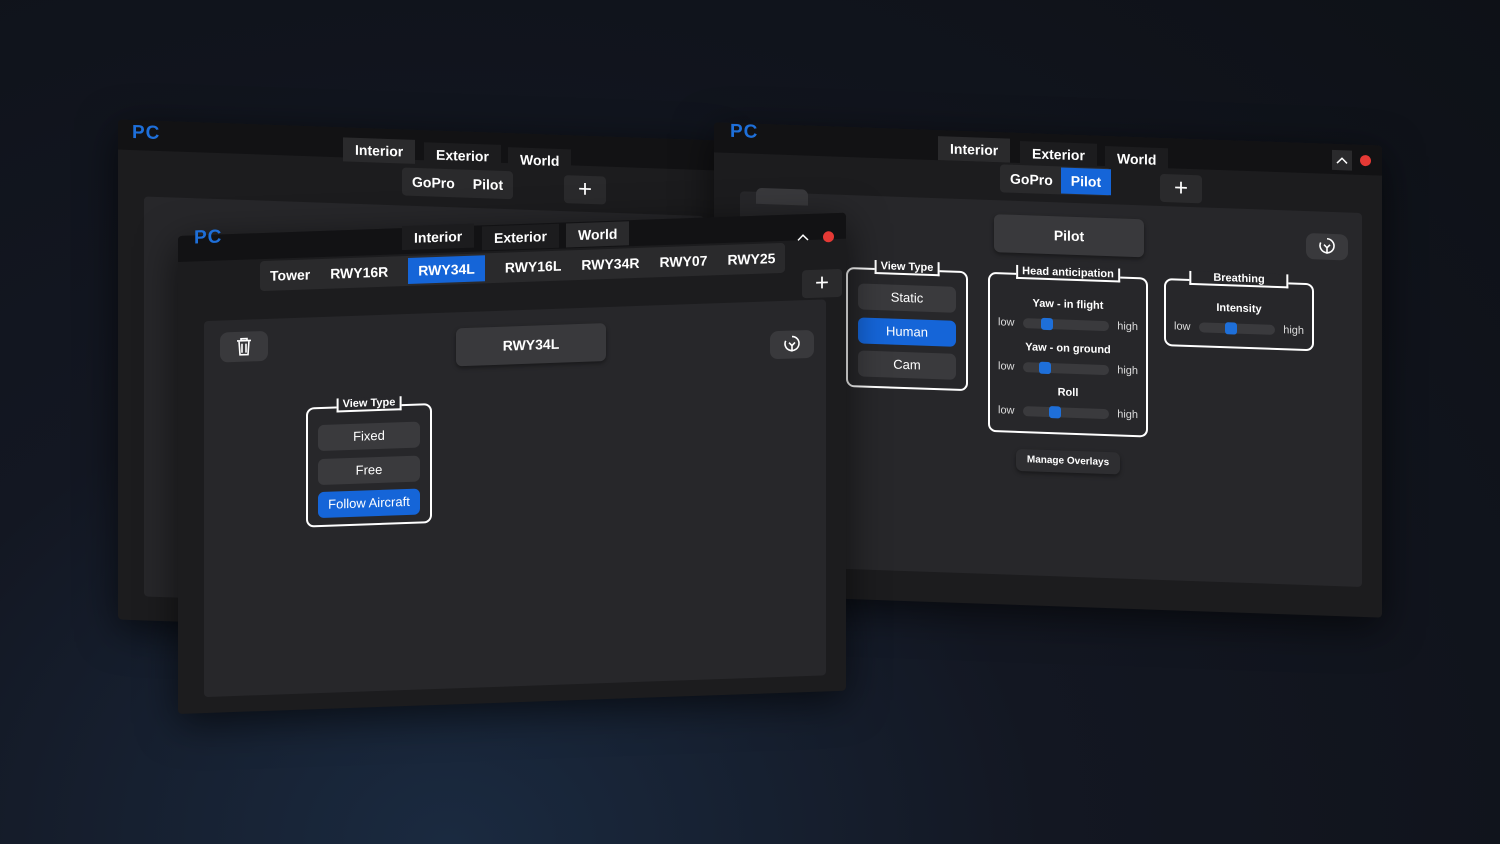 Image resolution: width=1500 pixels, height=844 pixels. What do you see at coordinates (418, 145) in the screenshot?
I see `back-left-titlebar` at bounding box center [418, 145].